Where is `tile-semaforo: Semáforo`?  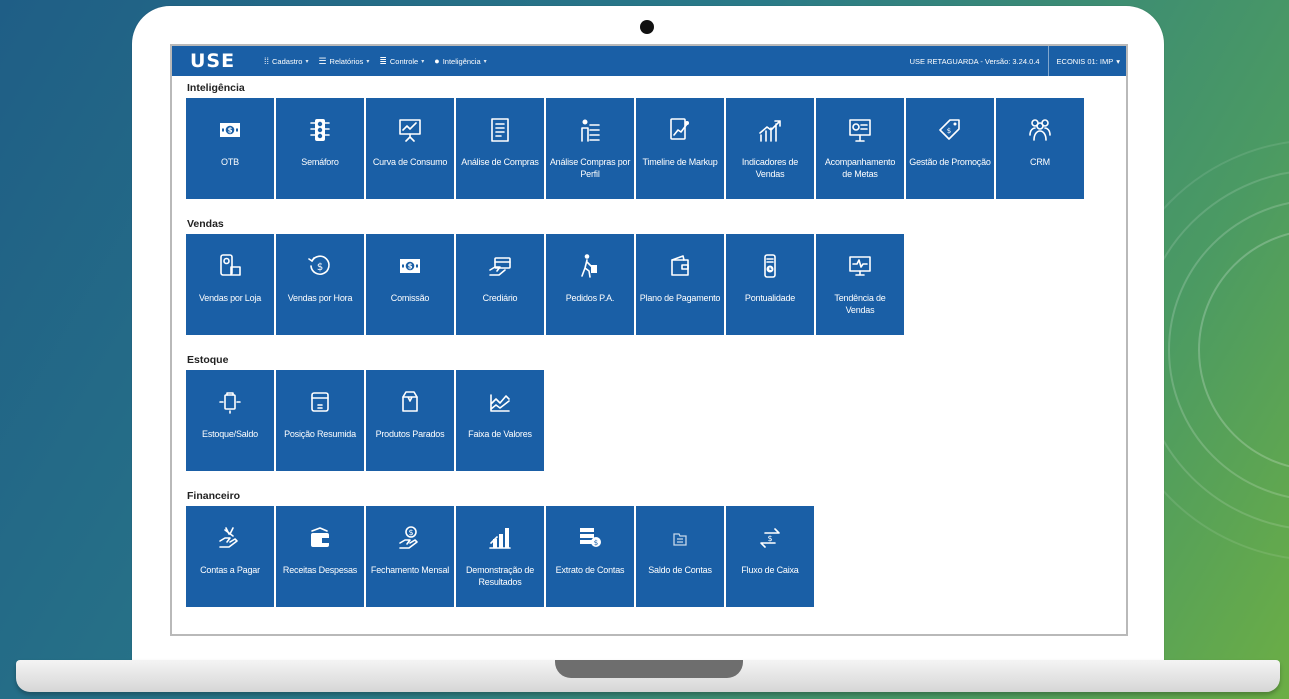 tile-semaforo: Semáforo is located at coordinates (320, 148).